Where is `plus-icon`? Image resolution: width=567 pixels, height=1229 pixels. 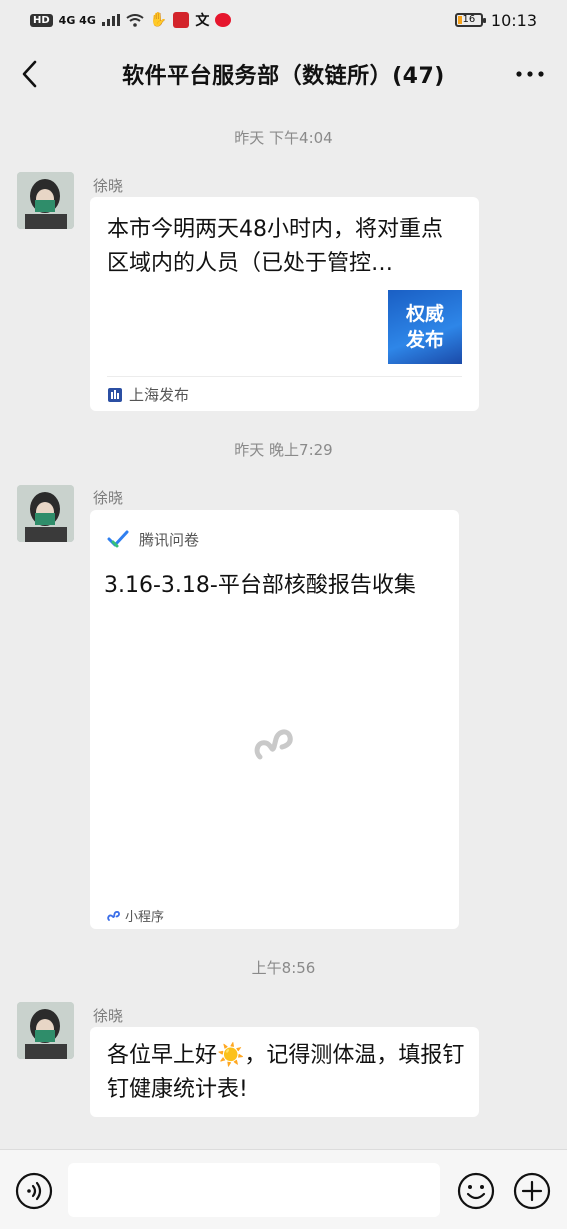
plus-icon is located at coordinates (532, 1191).